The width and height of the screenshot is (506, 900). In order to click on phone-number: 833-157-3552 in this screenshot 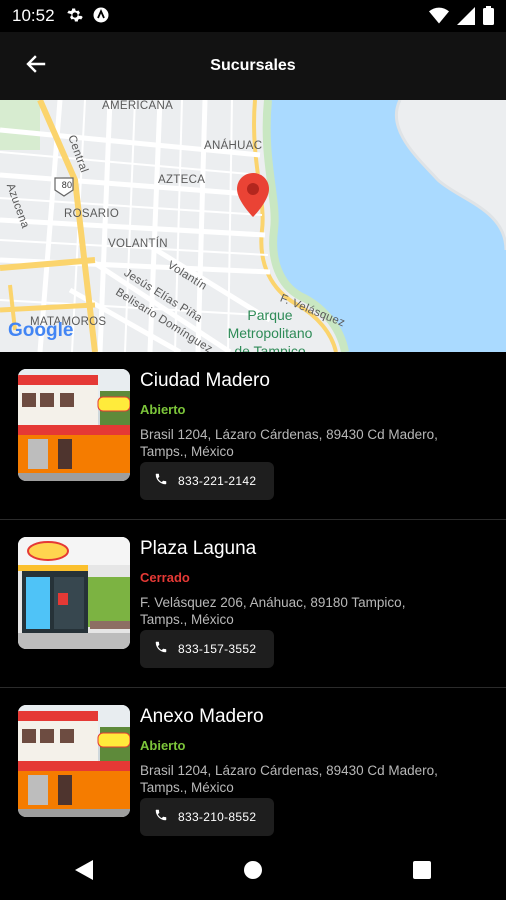, I will do `click(217, 649)`.